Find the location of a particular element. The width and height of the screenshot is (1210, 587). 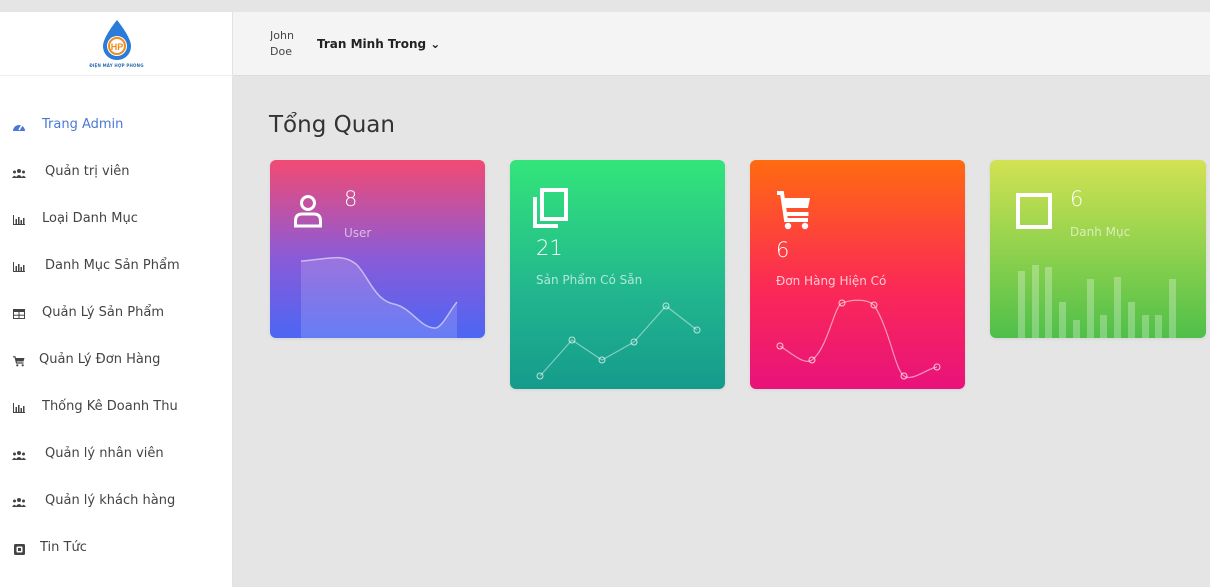

page-title: Tổng Quan is located at coordinates (332, 125).